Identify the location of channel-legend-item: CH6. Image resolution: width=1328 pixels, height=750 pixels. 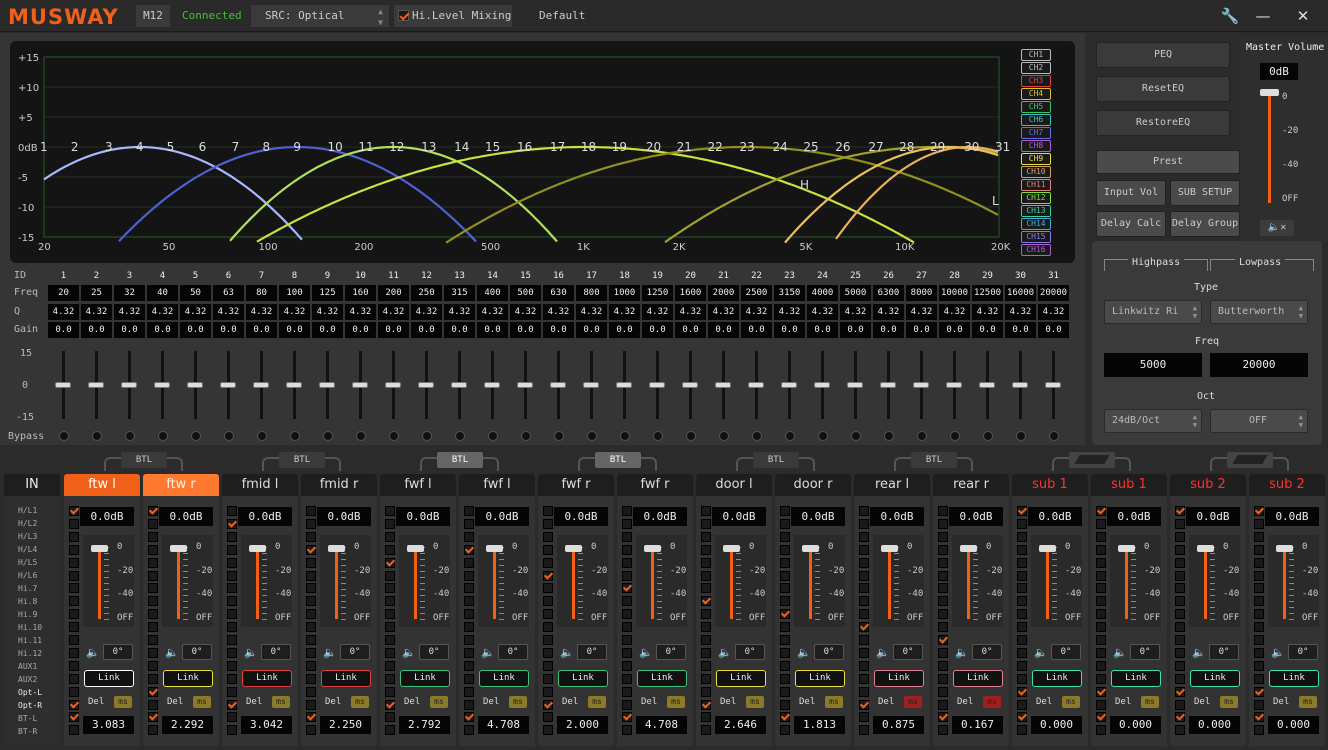
(1036, 120).